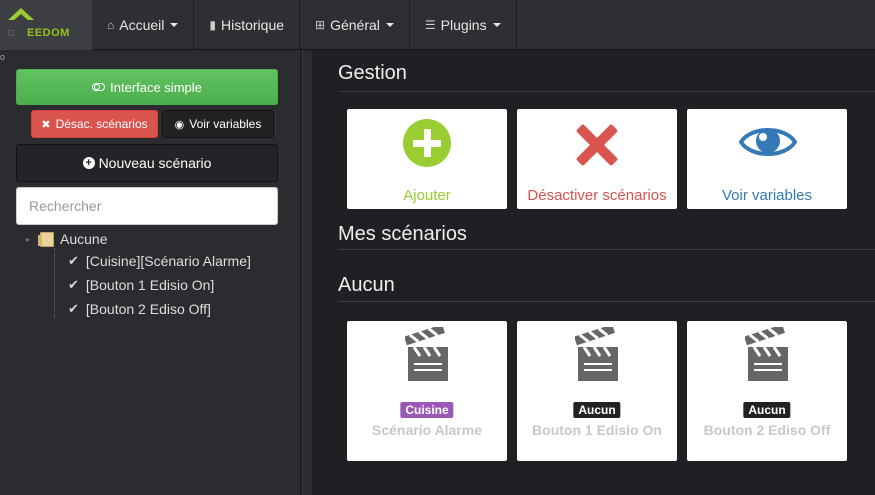 Image resolution: width=875 pixels, height=495 pixels. I want to click on scenario-name: Bouton 1 Edisio On, so click(597, 430).